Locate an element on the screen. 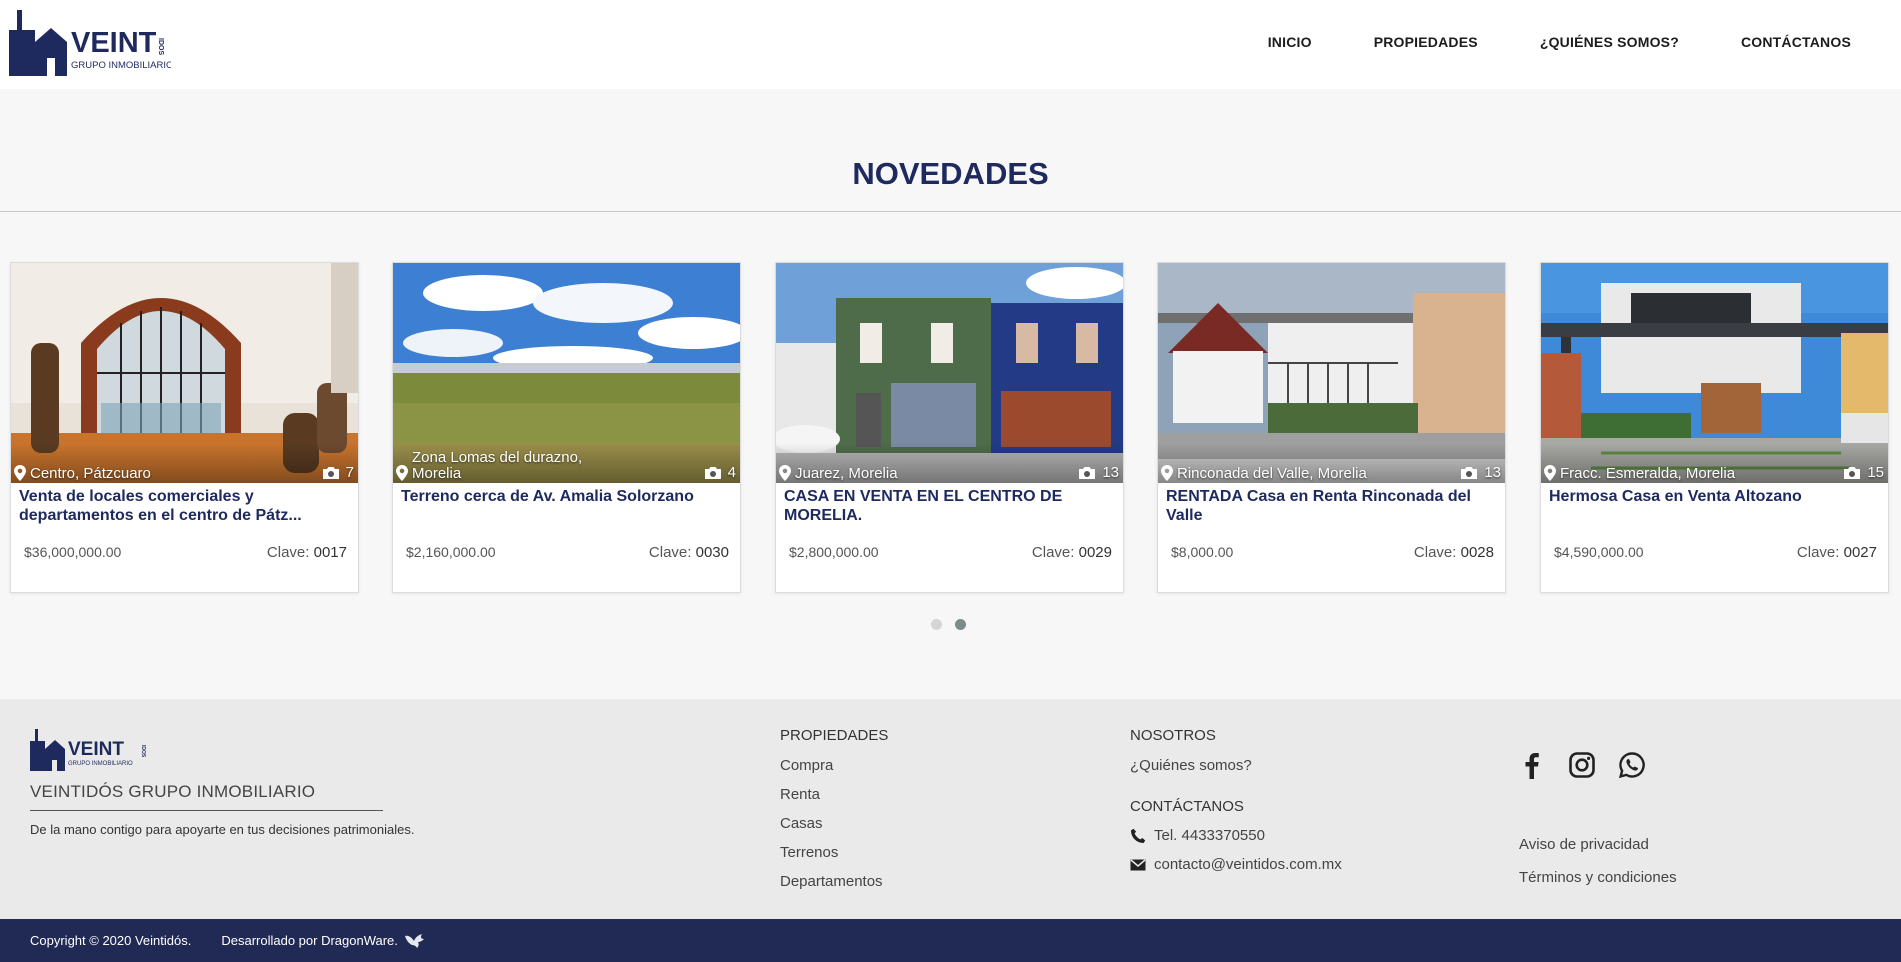 The width and height of the screenshot is (1901, 962). property-clave: Clave: 0027 is located at coordinates (1836, 552).